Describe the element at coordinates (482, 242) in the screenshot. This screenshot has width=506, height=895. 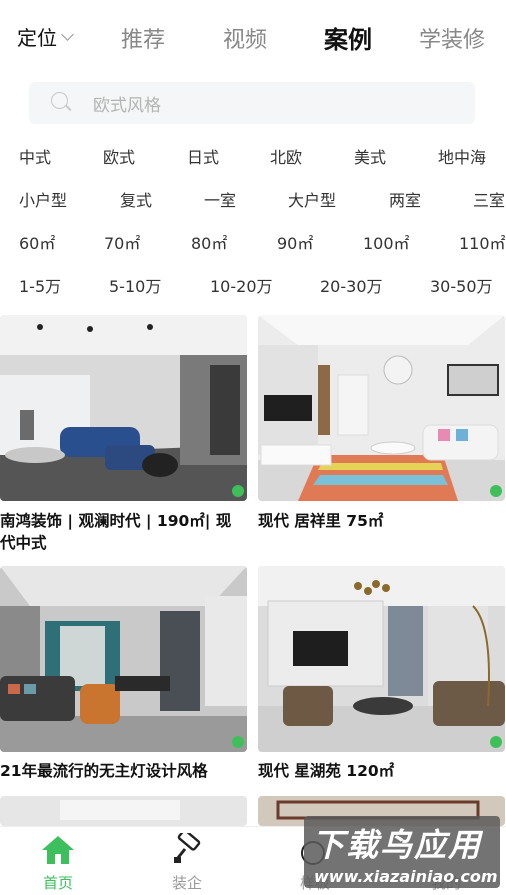
I see `filter-chip: 110㎡` at that location.